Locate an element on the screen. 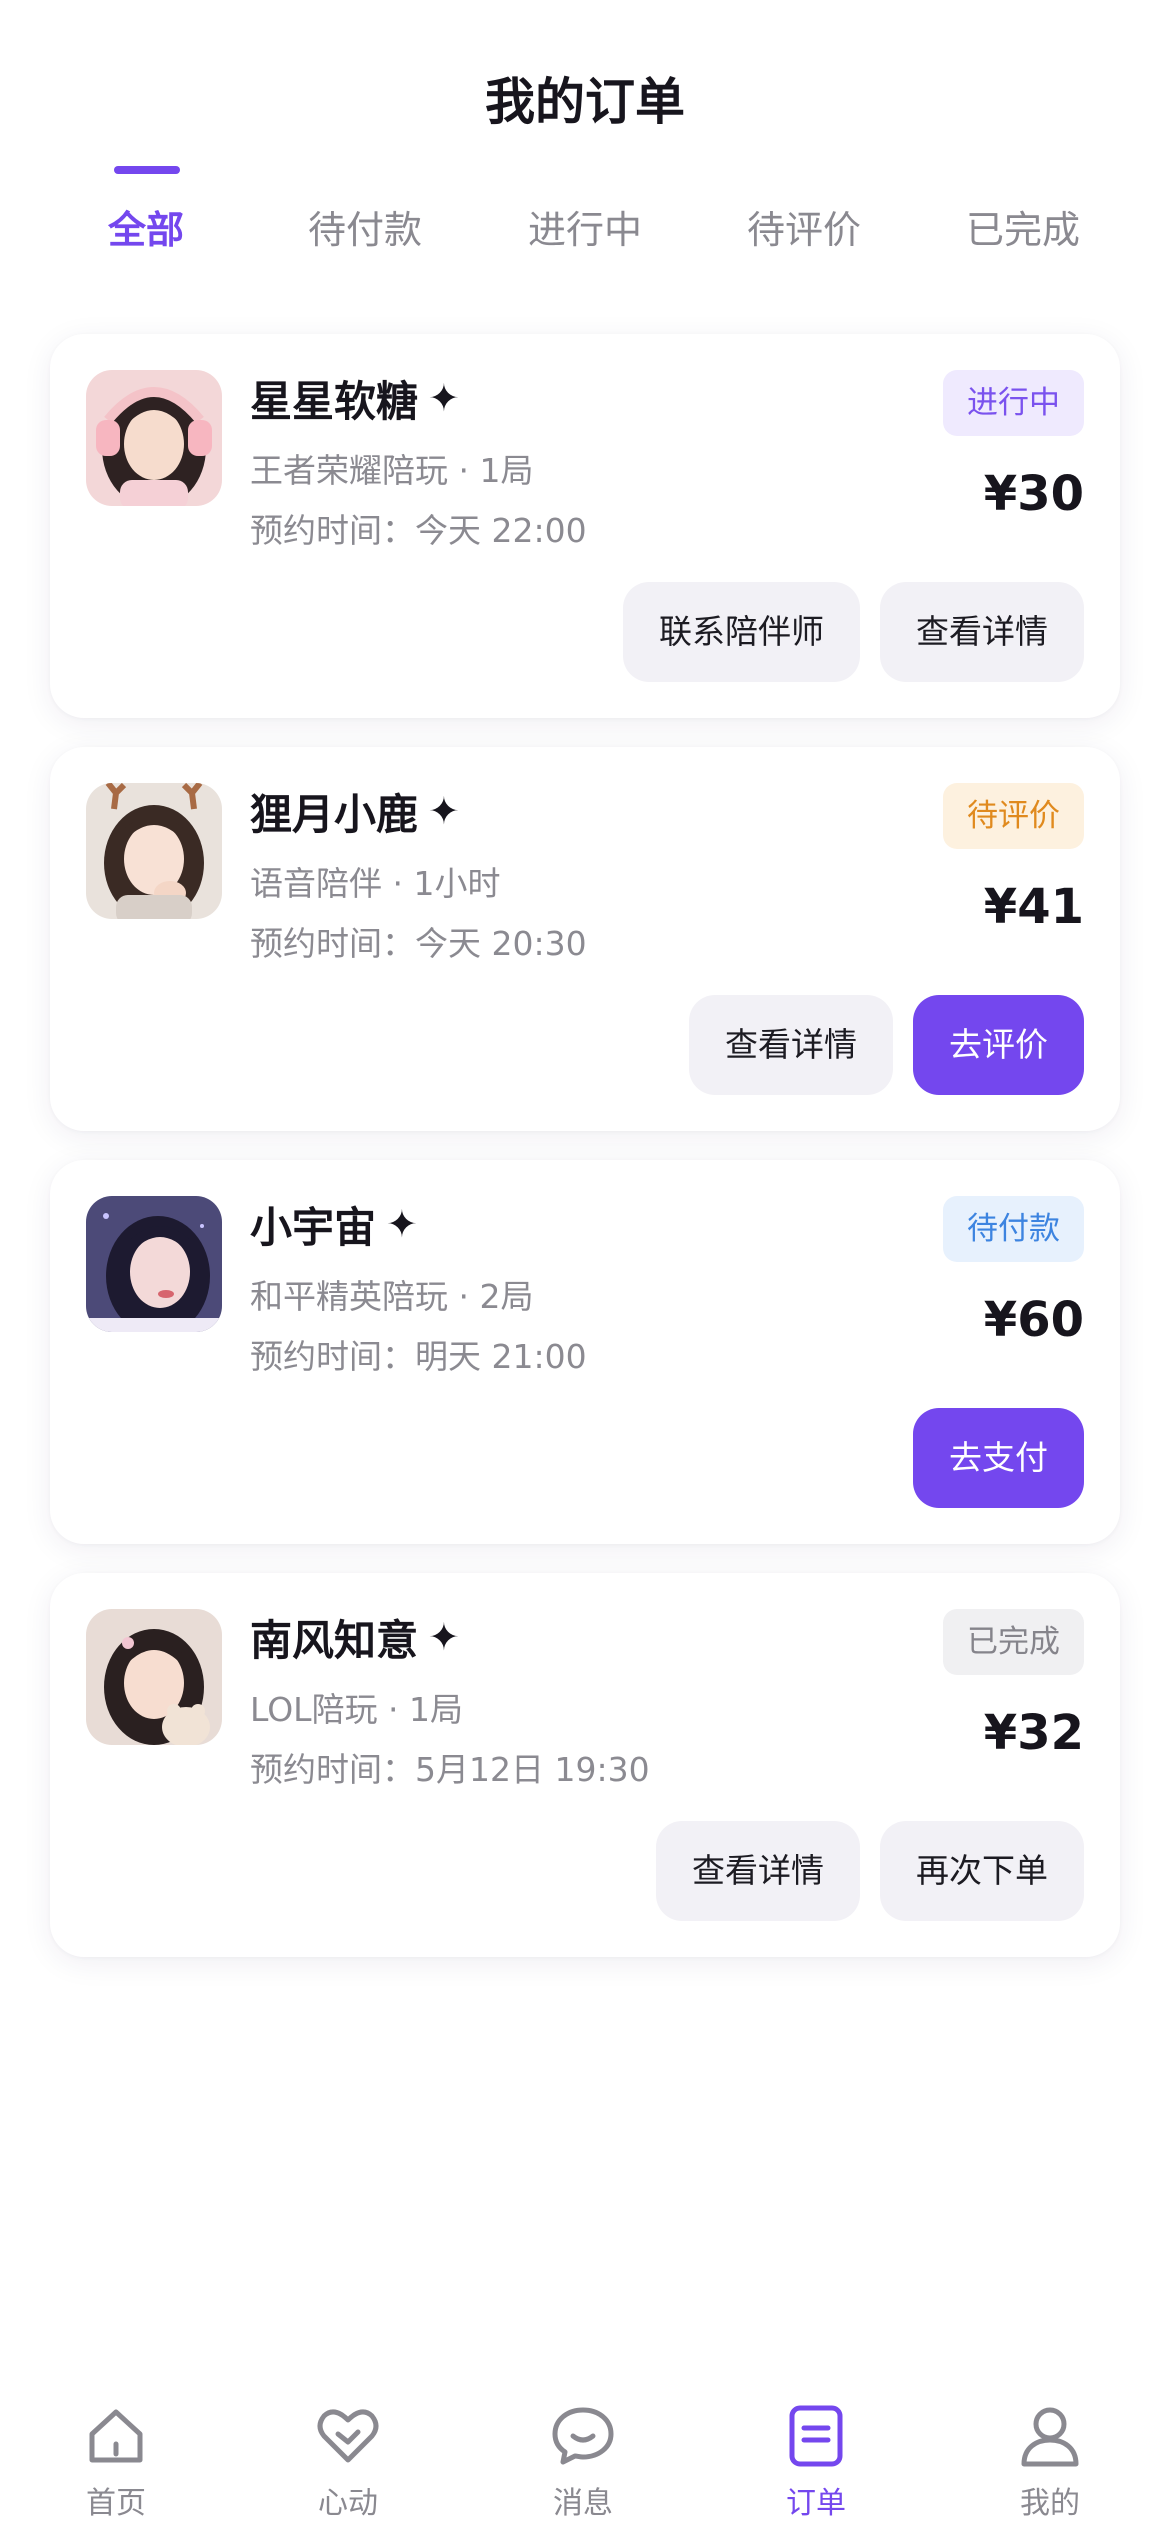 The height and width of the screenshot is (2532, 1170). order-price: ¥32 is located at coordinates (1033, 1733).